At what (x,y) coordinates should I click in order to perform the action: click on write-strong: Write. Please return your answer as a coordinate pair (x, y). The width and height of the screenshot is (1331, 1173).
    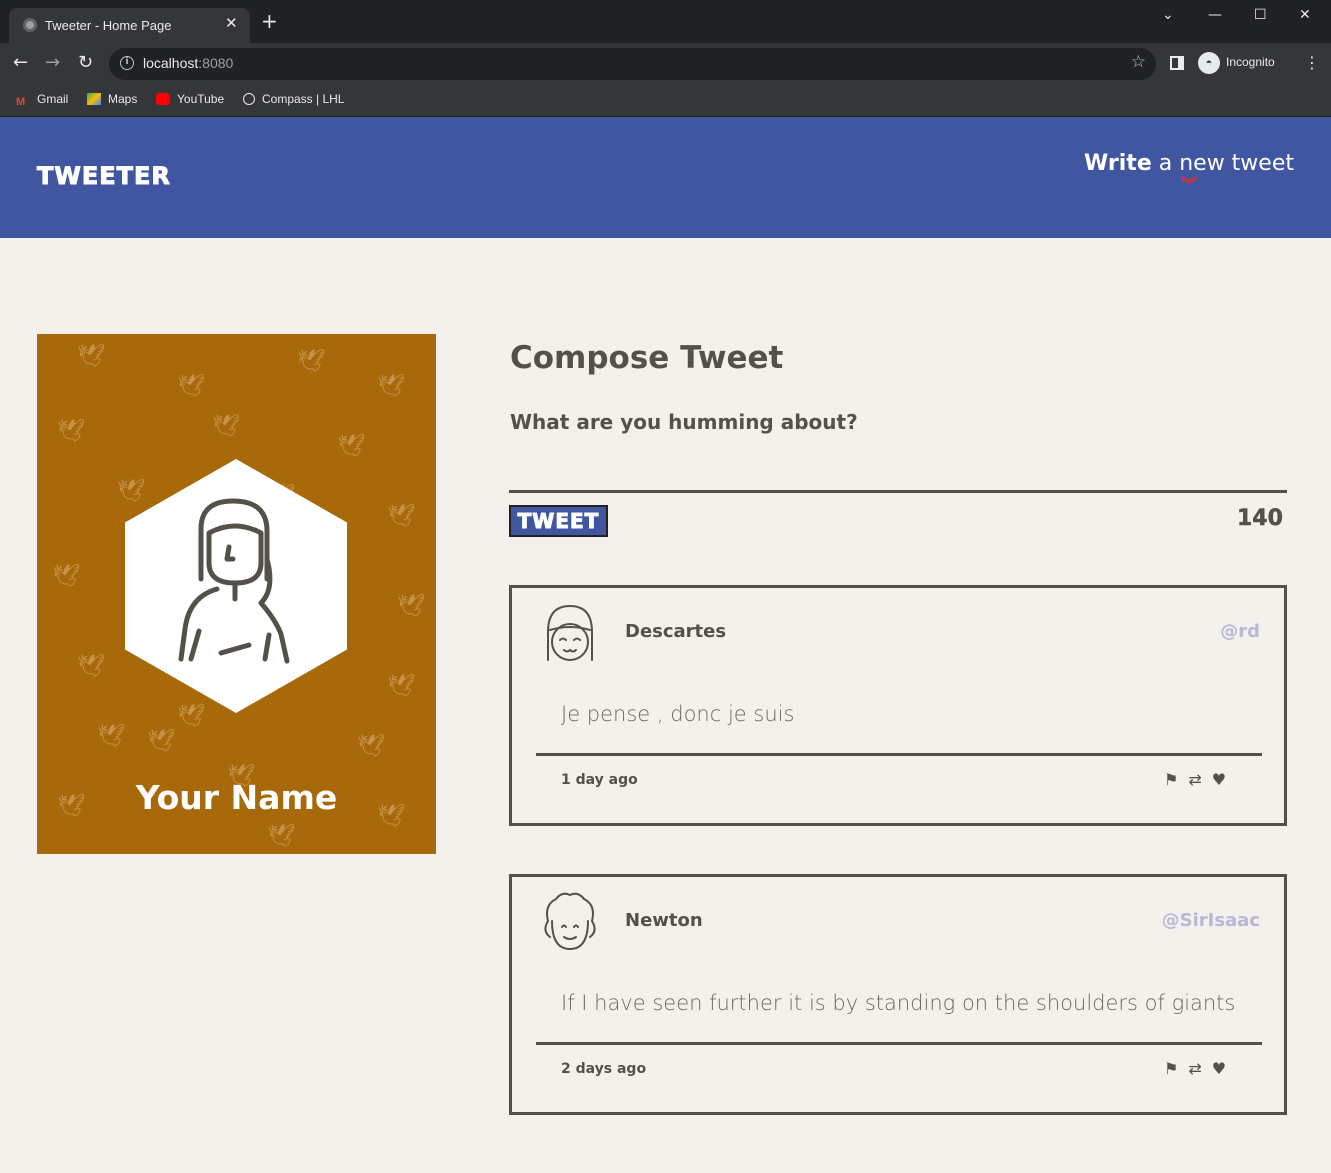
    Looking at the image, I should click on (1118, 163).